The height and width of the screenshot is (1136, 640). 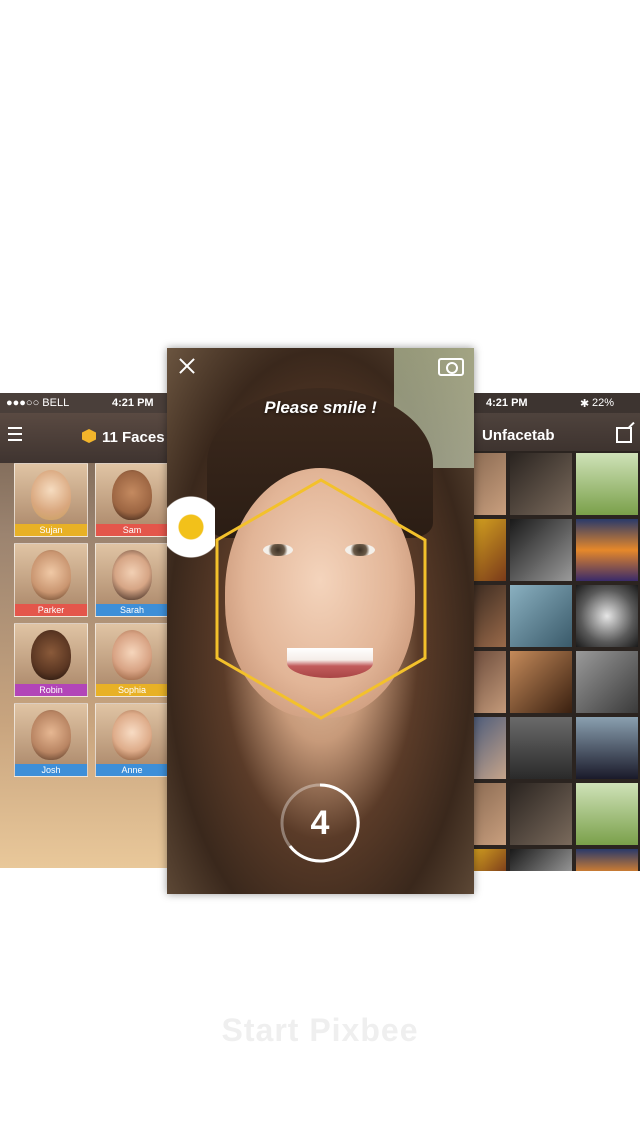 What do you see at coordinates (451, 367) in the screenshot?
I see `switch-camera-icon` at bounding box center [451, 367].